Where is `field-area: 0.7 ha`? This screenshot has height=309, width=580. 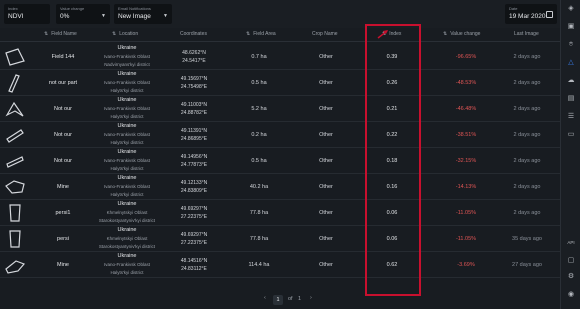 field-area: 0.7 ha is located at coordinates (259, 57).